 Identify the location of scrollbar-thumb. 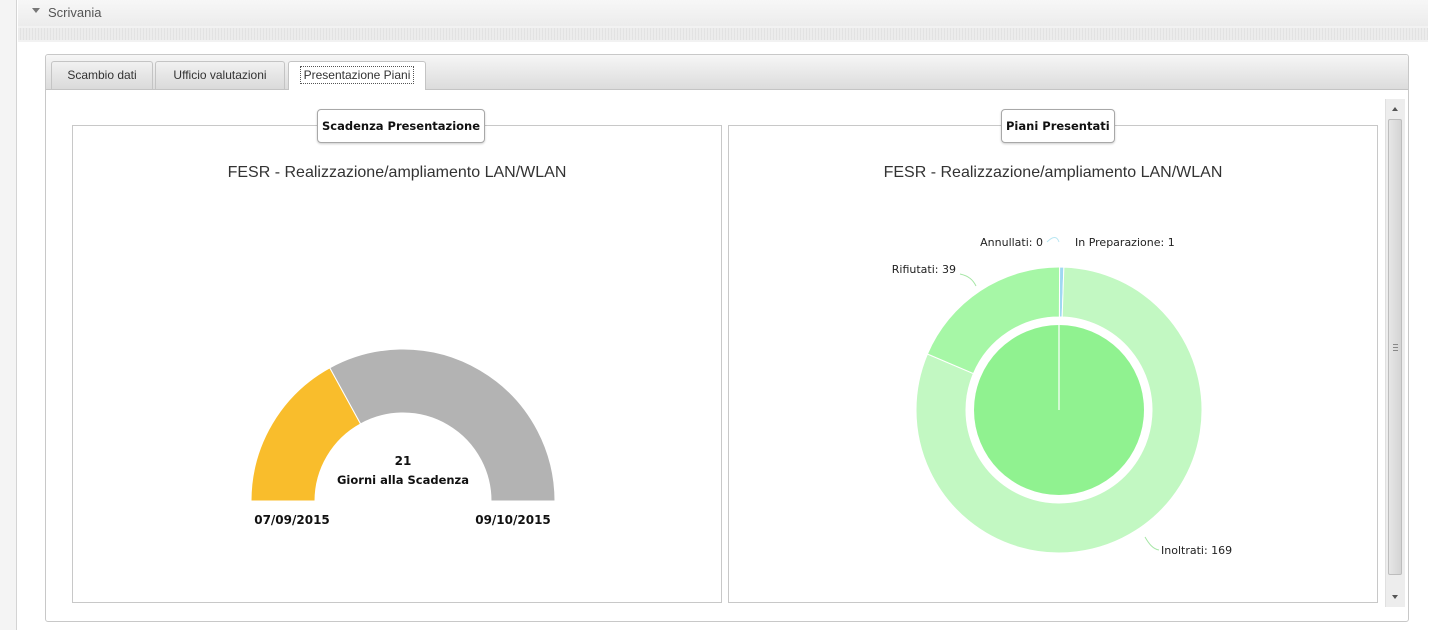
(1395, 347).